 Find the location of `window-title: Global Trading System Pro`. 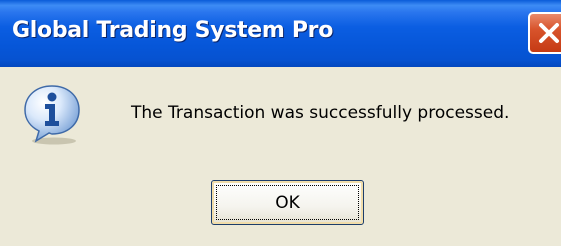

window-title: Global Trading System Pro is located at coordinates (173, 30).